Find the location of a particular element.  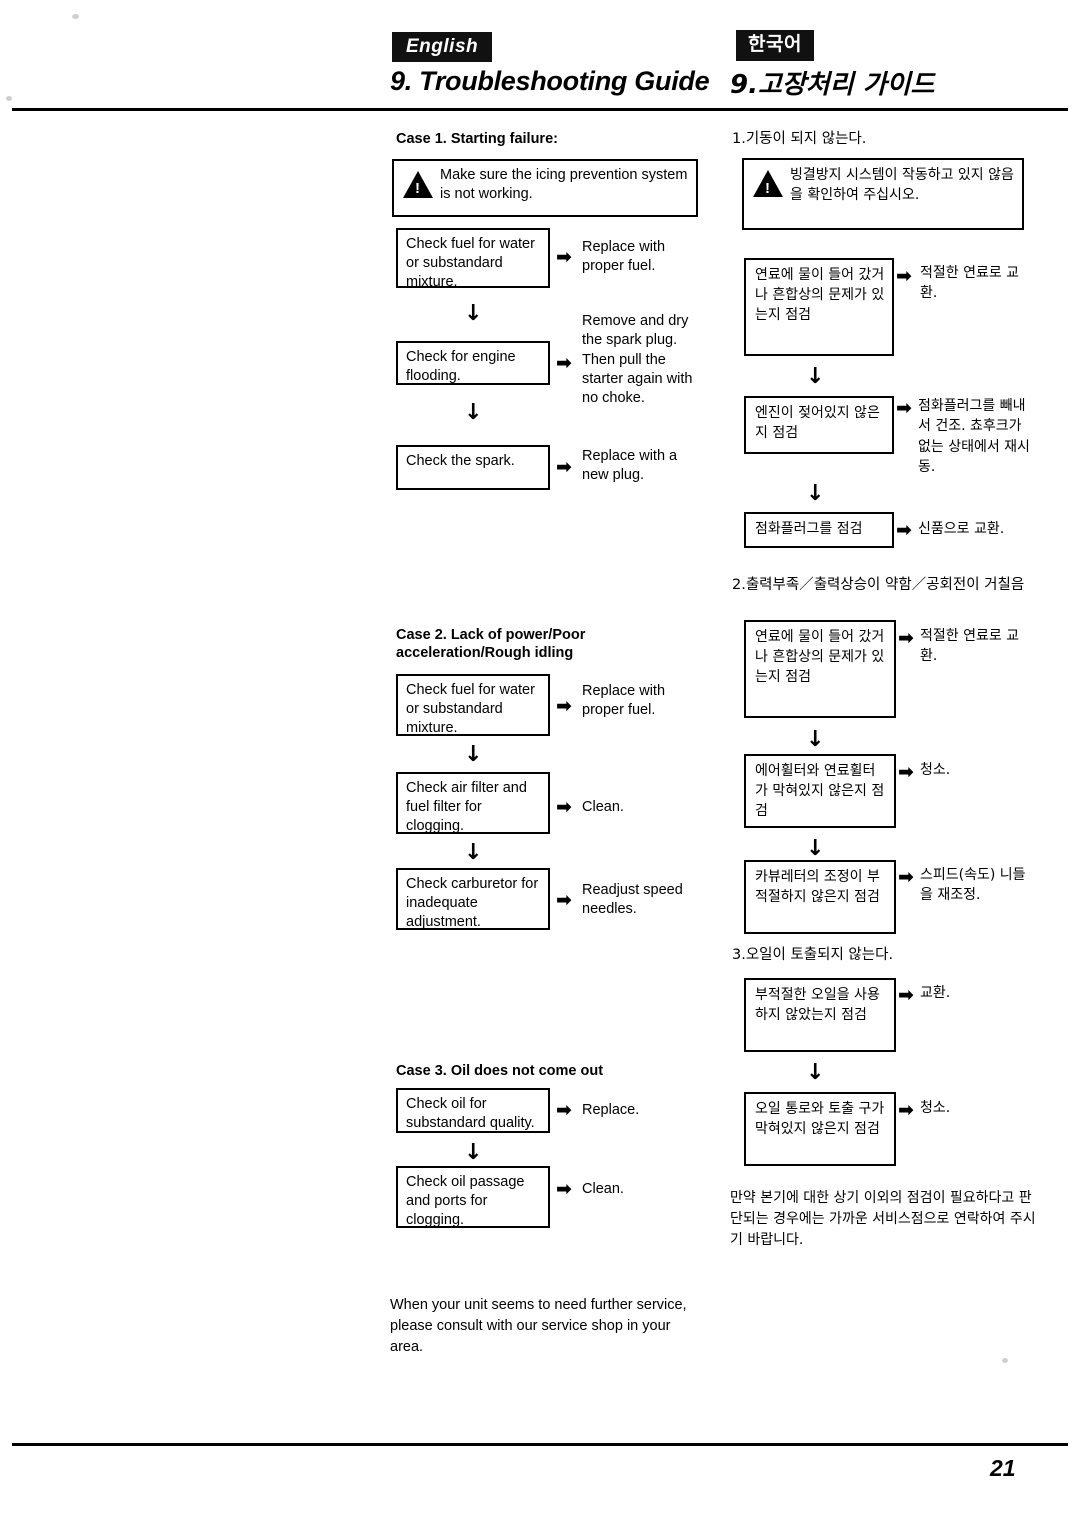

case1-step3-check-text: Check the spark. is located at coordinates (460, 461).